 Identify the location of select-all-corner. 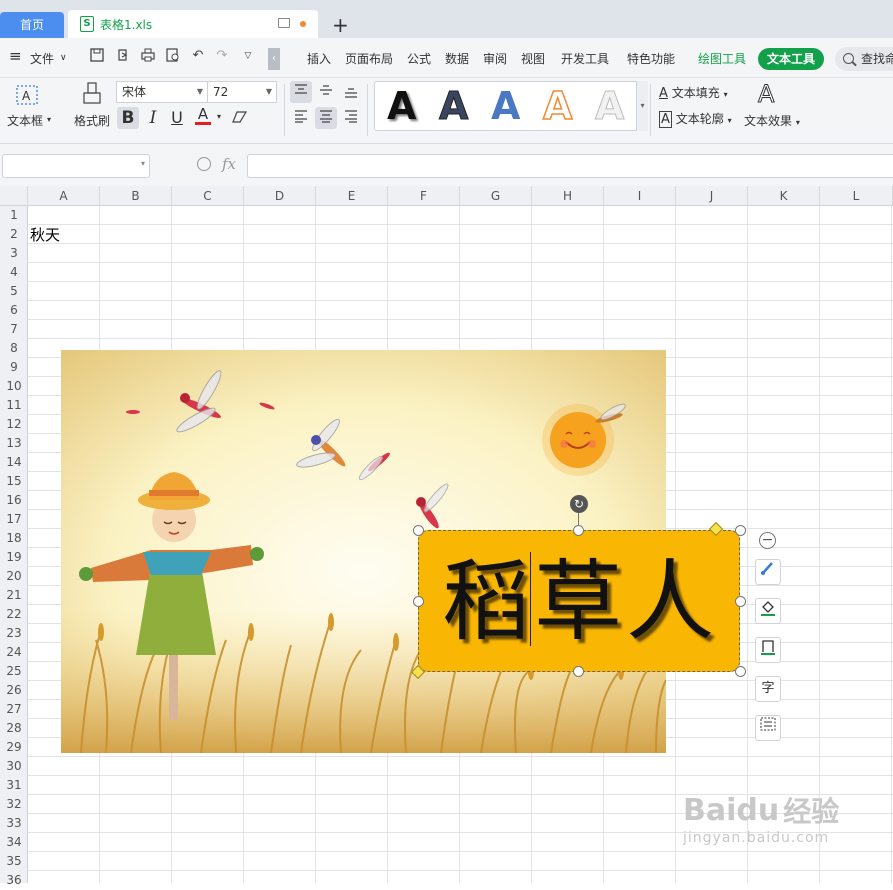
(14, 196).